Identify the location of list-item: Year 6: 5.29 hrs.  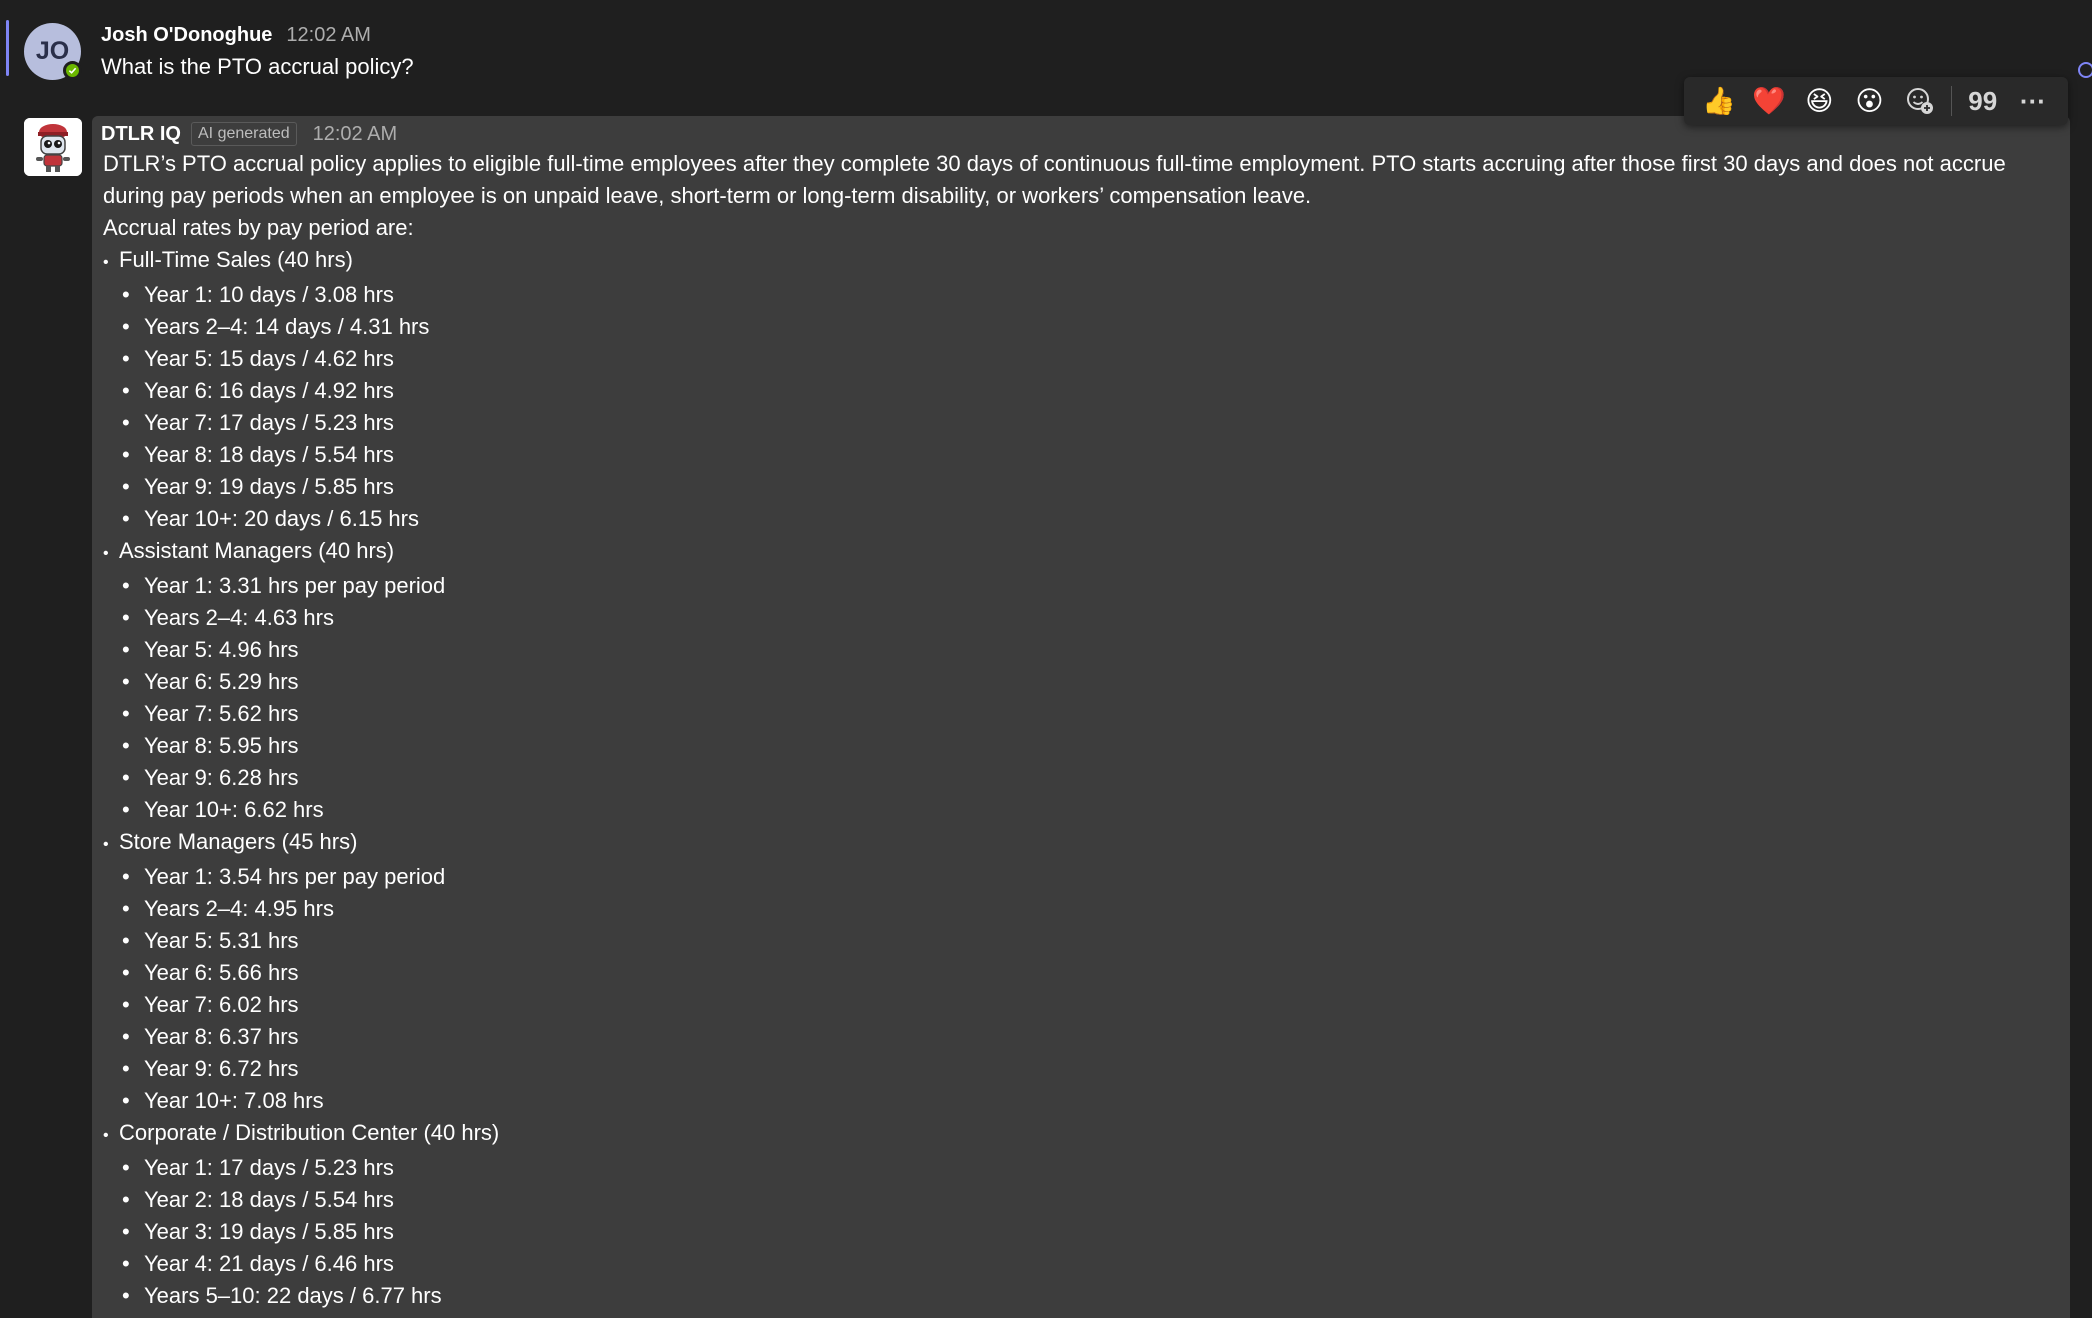
(1072, 682).